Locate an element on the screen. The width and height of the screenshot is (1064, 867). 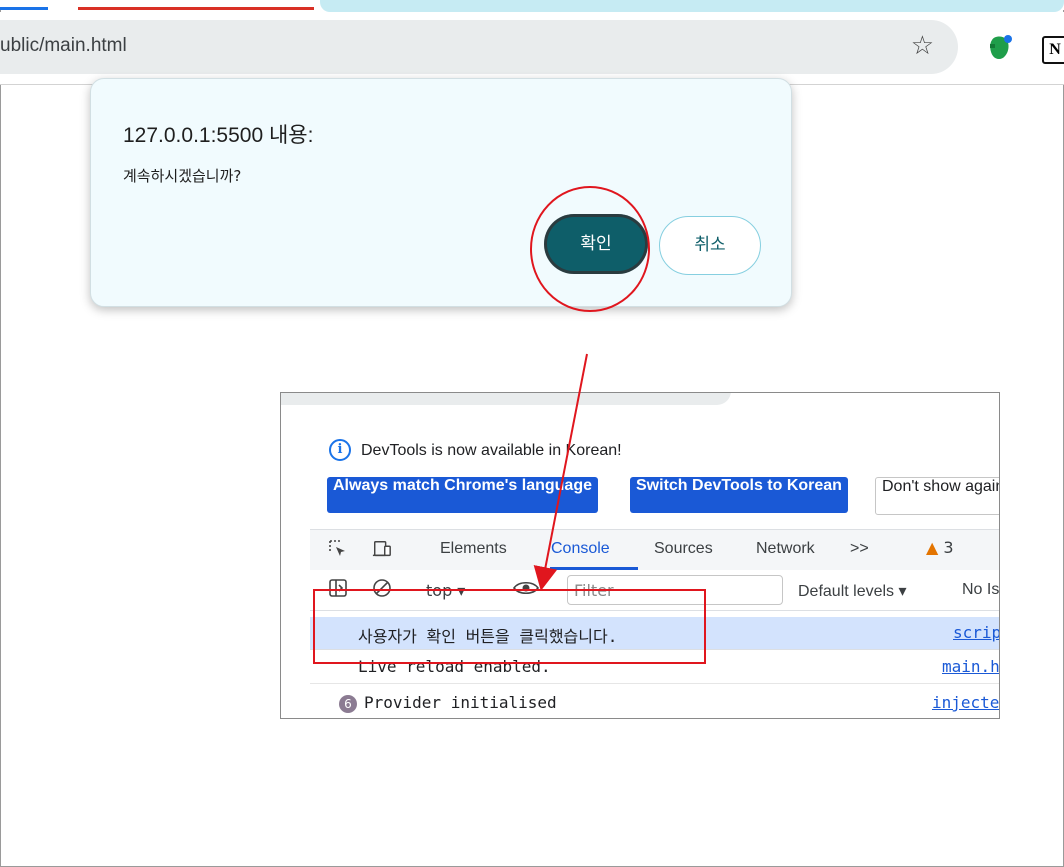
dialog-message: 계속하시겠습니까? is located at coordinates (182, 176).